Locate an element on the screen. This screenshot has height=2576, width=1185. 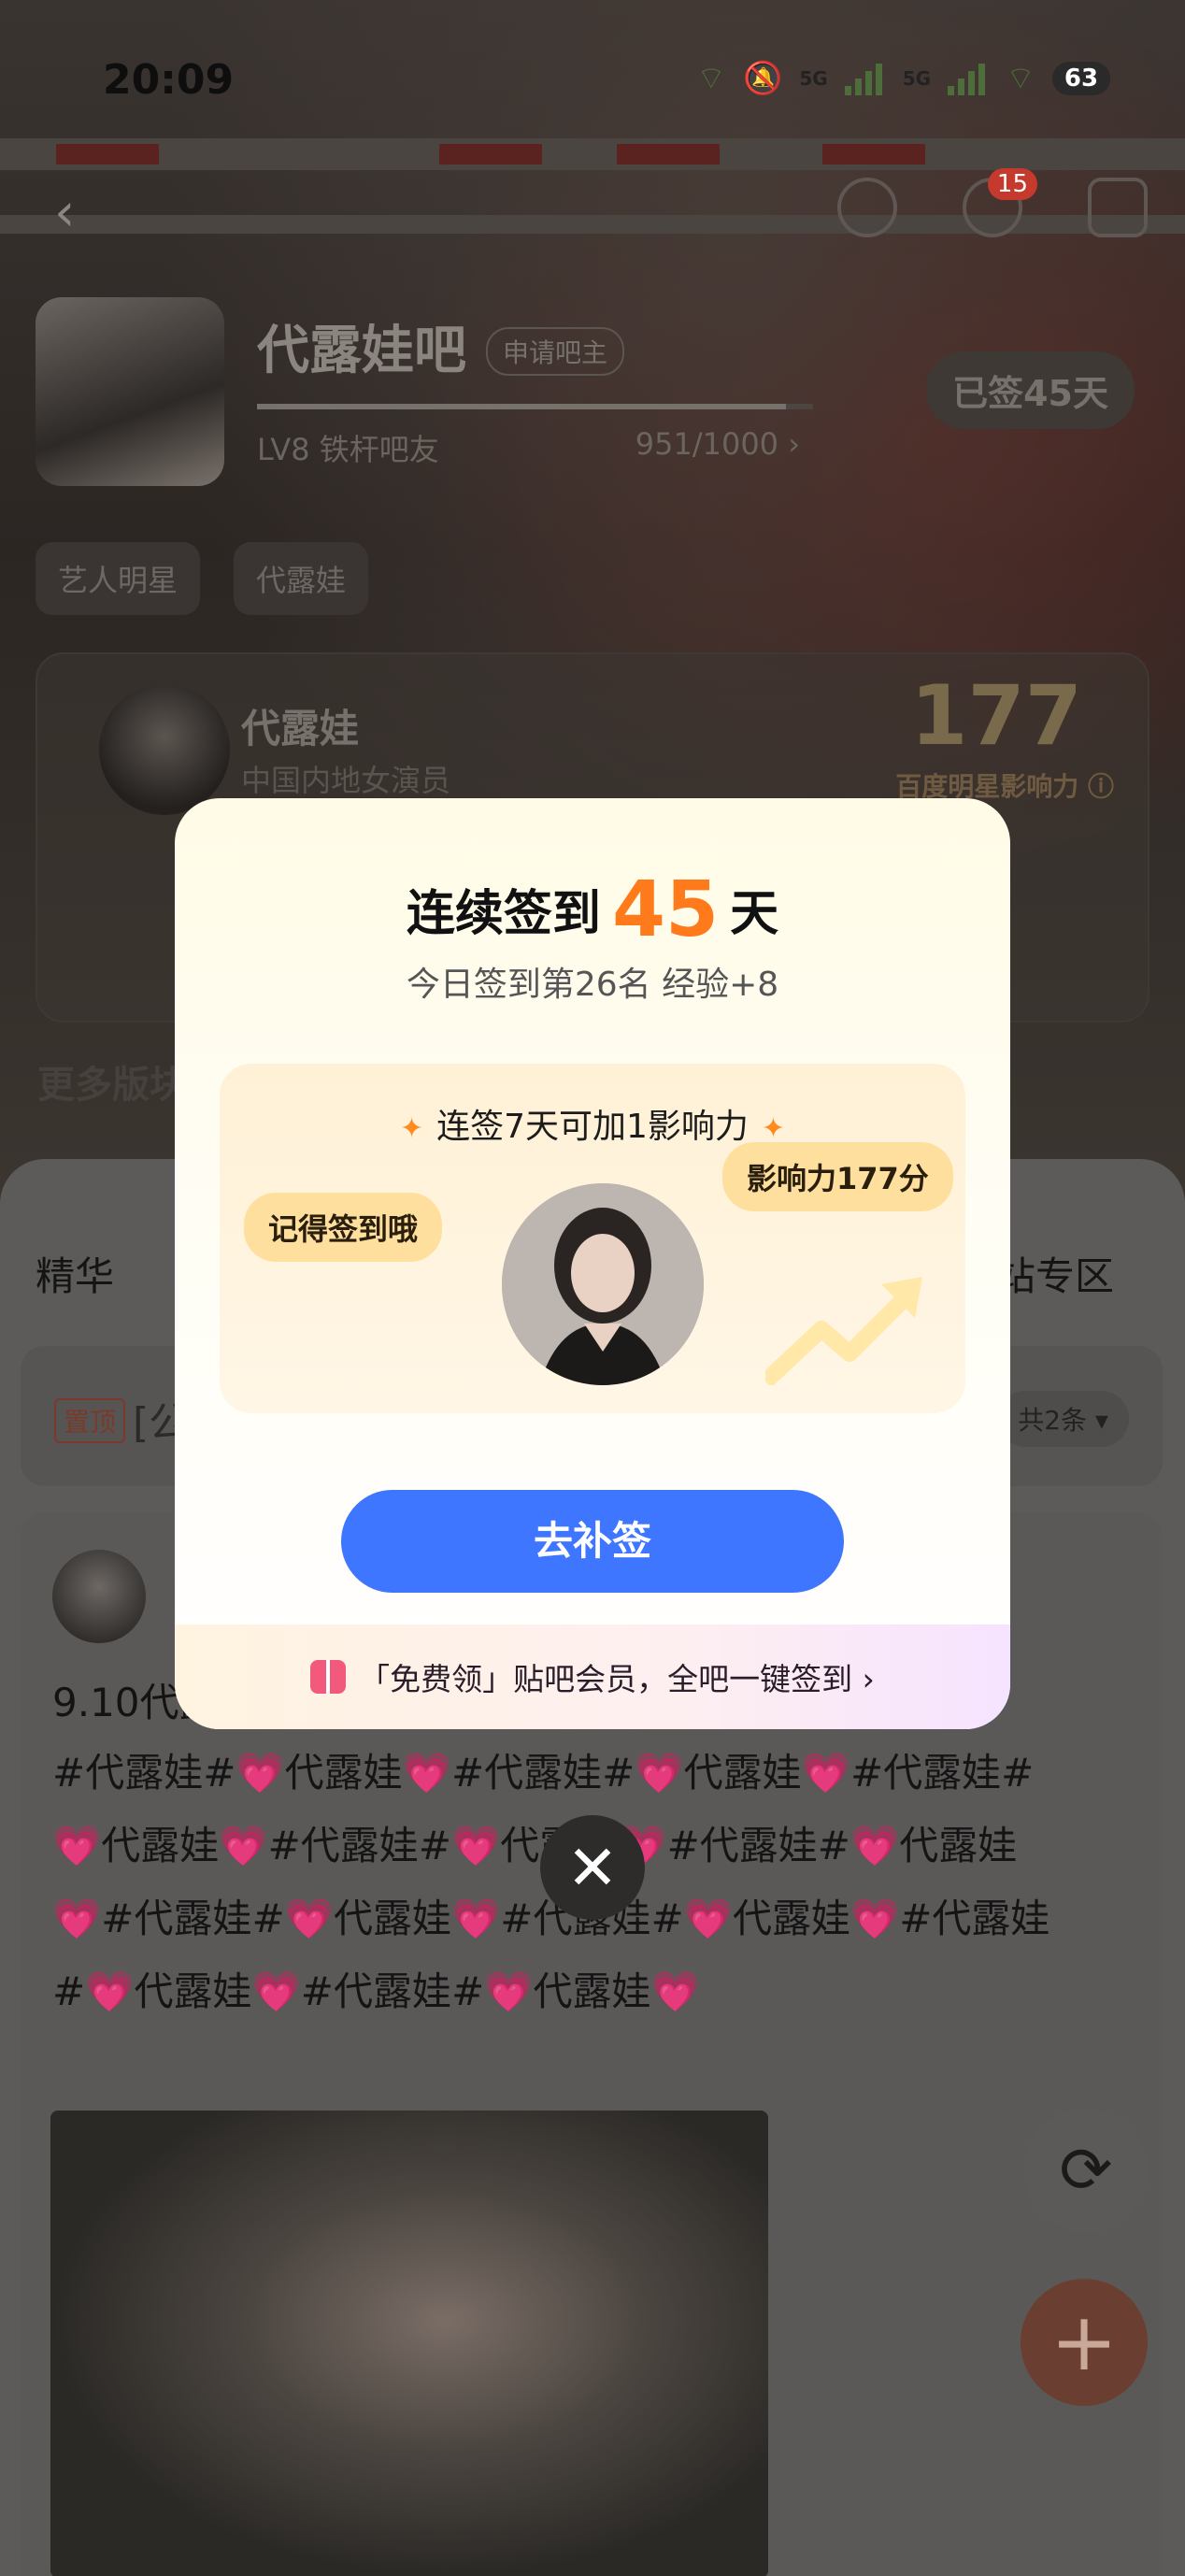
reward-heading-text: 连签7天可加1影响力 is located at coordinates (592, 1127).